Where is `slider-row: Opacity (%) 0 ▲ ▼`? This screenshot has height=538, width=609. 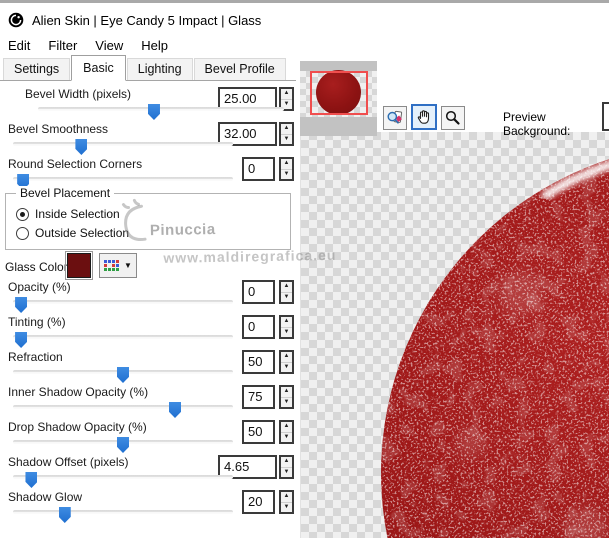
slider-row: Opacity (%) 0 ▲ ▼ is located at coordinates (148, 297).